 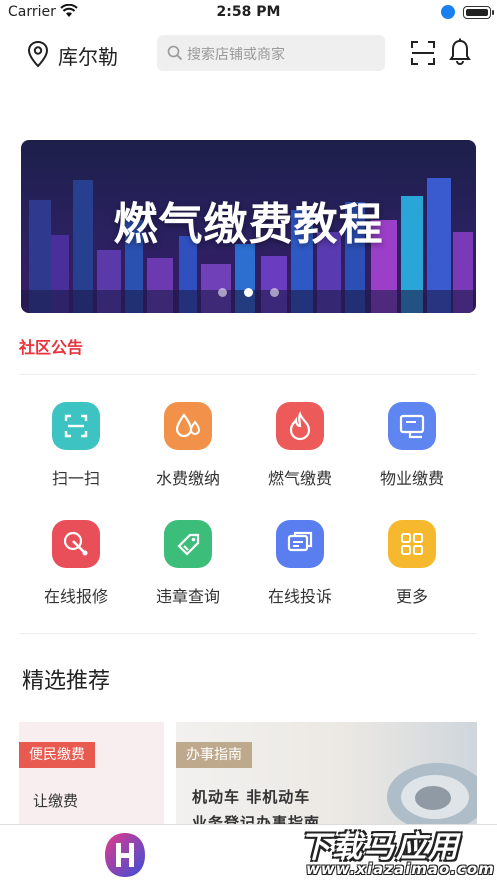 I want to click on card-text: 机动车 非机动车, so click(x=251, y=797).